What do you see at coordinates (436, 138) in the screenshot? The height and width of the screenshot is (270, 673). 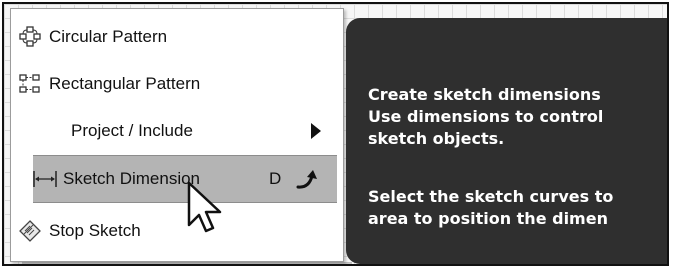 I see `tooltip-line: sketch objects.` at bounding box center [436, 138].